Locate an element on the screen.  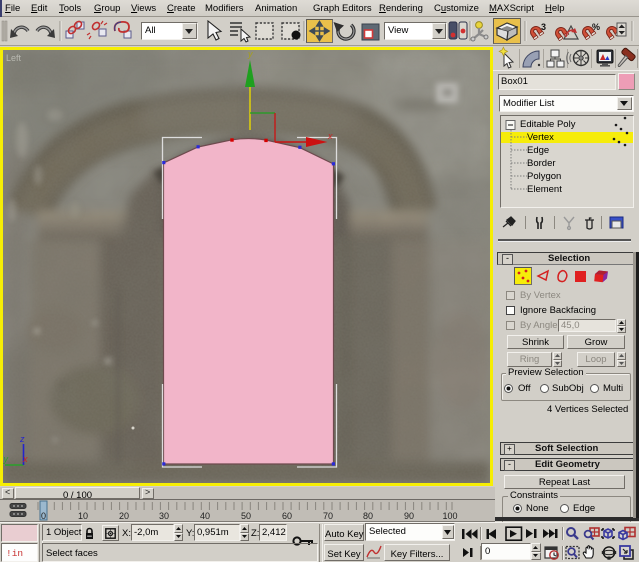
svg-text: 0 is located at coordinates (43, 516).